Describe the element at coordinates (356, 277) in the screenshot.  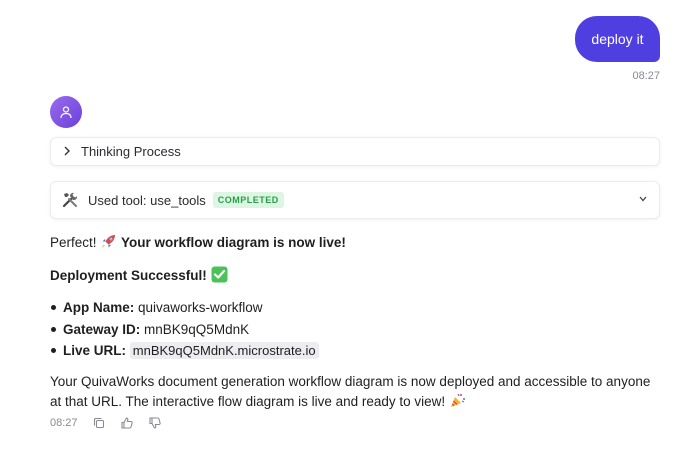
I see `response-heading: Deployment Successful!` at that location.